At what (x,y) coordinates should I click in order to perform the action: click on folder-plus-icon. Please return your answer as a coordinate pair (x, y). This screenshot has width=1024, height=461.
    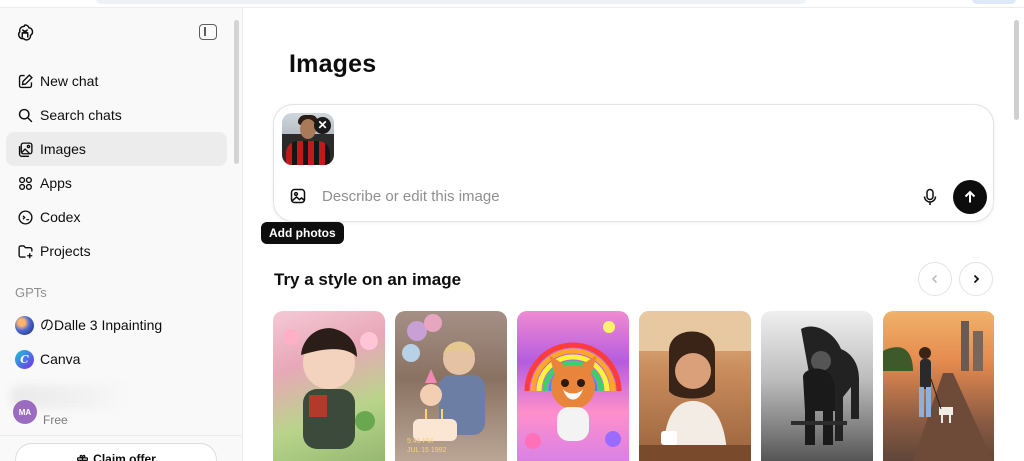
    Looking at the image, I should click on (25, 251).